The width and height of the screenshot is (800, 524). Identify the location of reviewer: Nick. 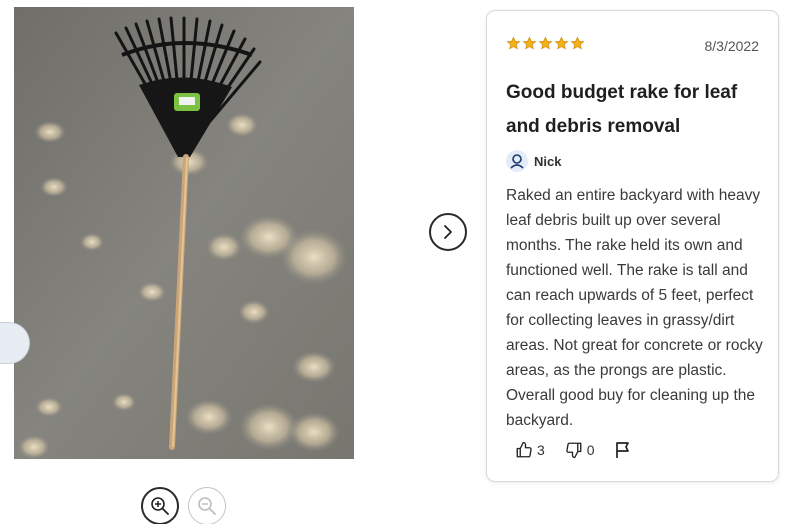
(533, 161).